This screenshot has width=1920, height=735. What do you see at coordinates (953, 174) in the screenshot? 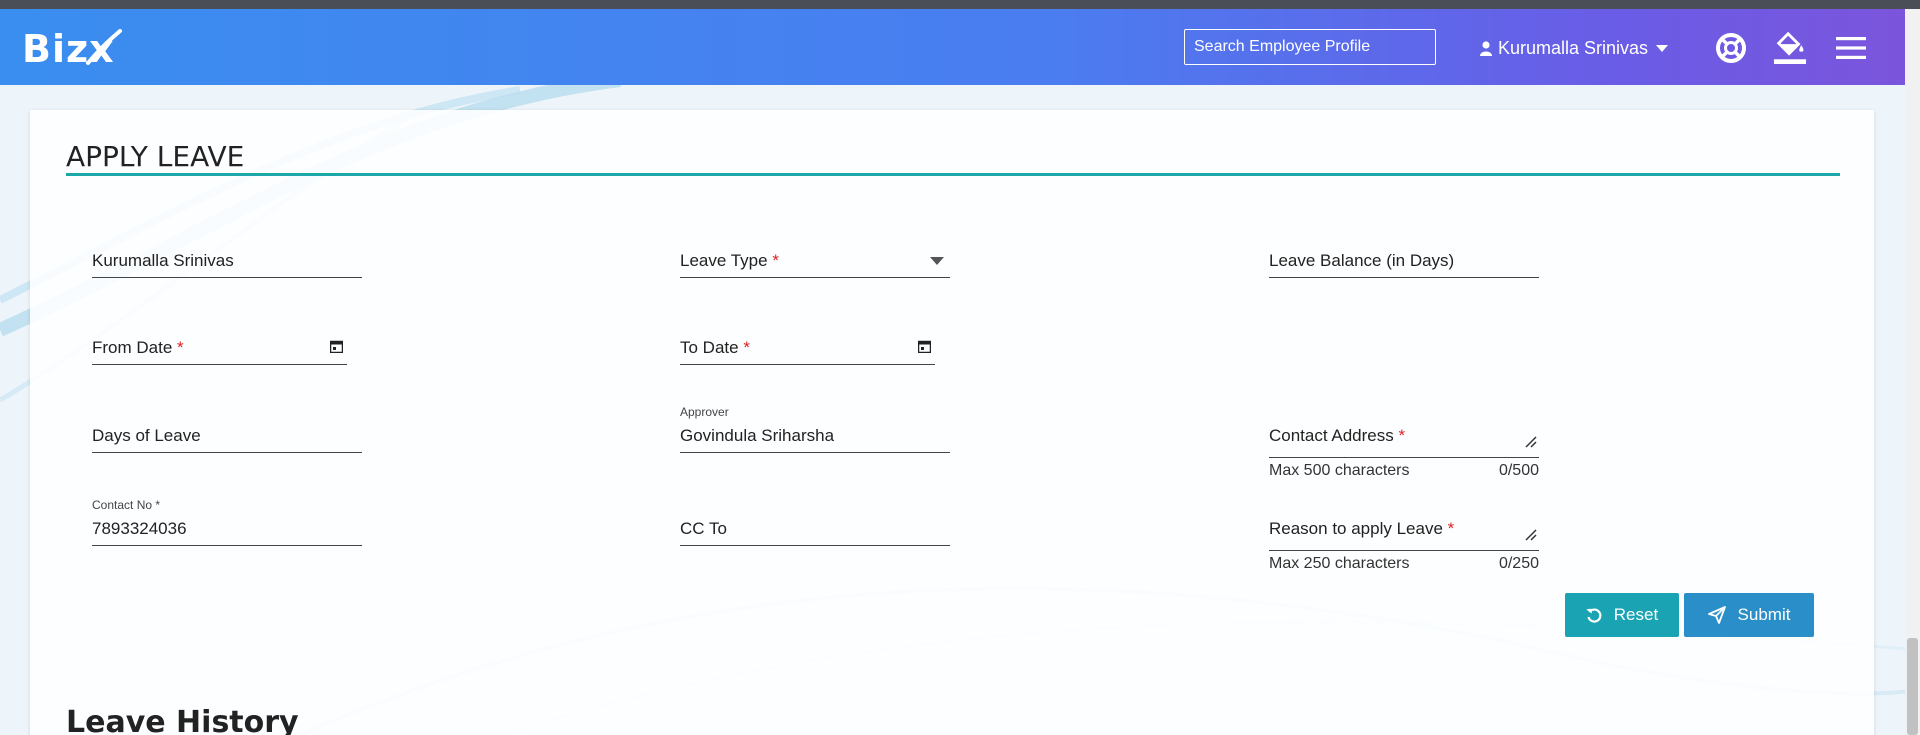
I see `title-divider` at bounding box center [953, 174].